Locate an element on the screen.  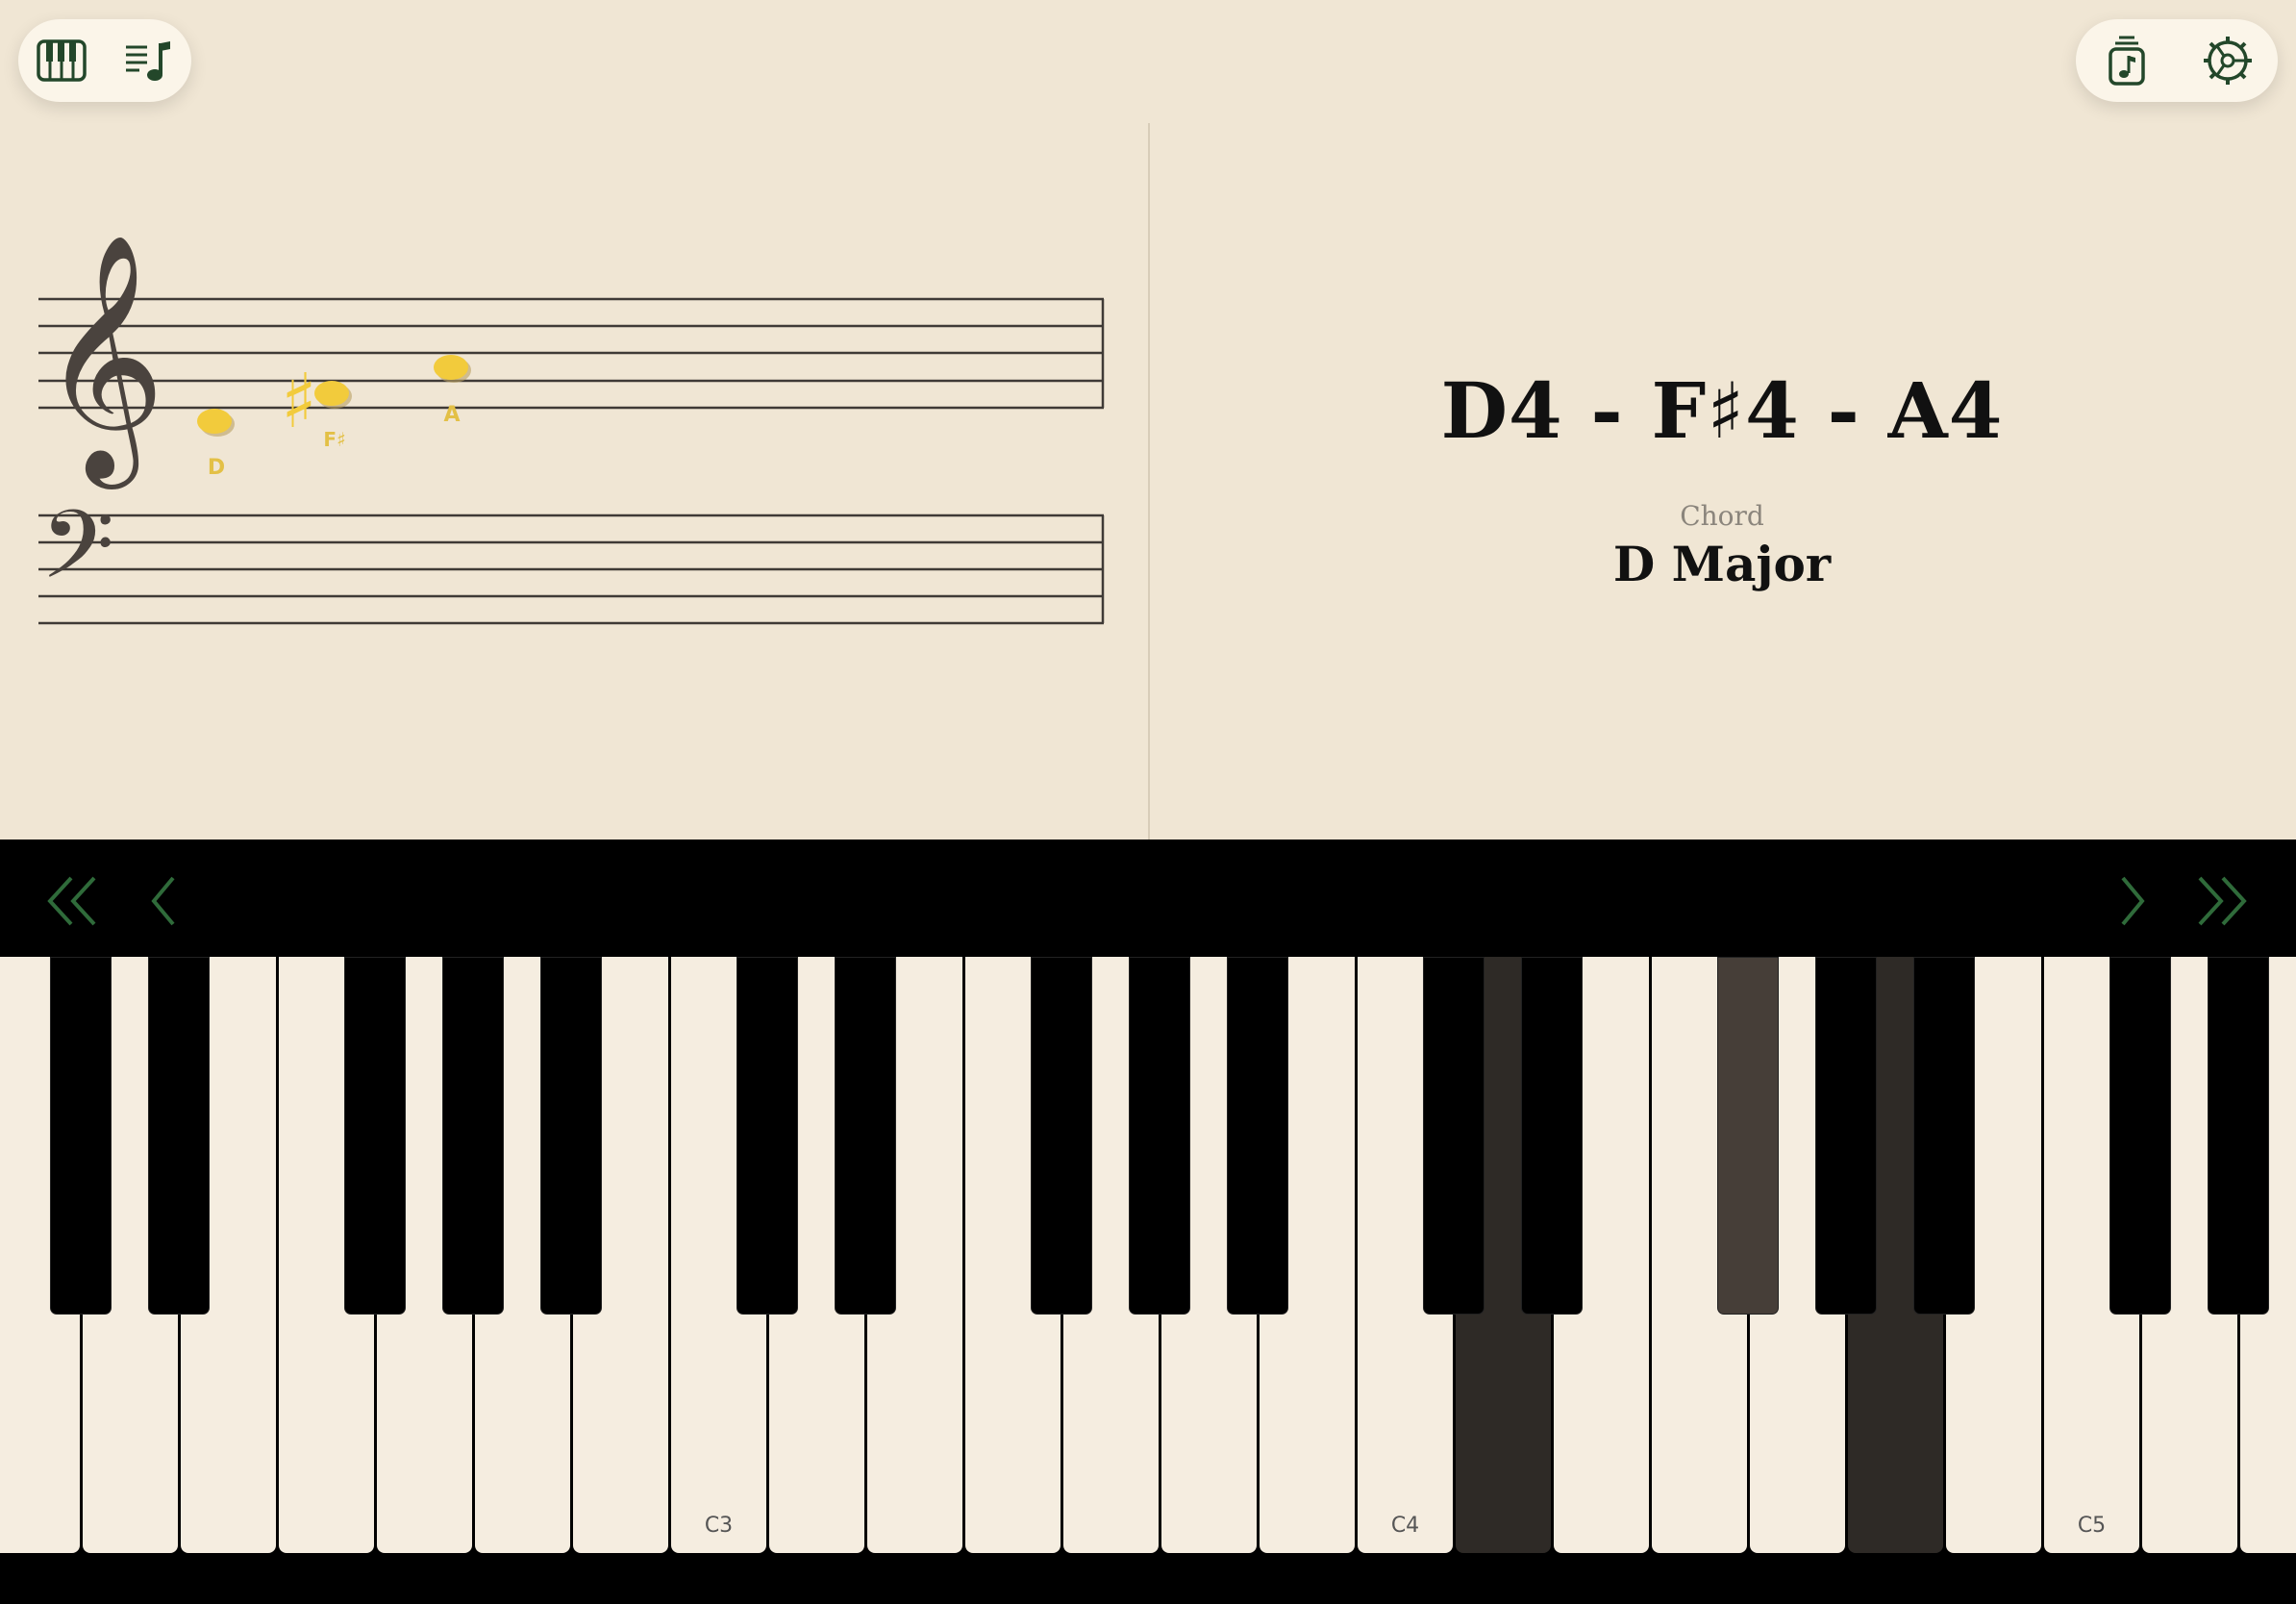
note-fsharp: ♯ F♯ is located at coordinates (316, 405).